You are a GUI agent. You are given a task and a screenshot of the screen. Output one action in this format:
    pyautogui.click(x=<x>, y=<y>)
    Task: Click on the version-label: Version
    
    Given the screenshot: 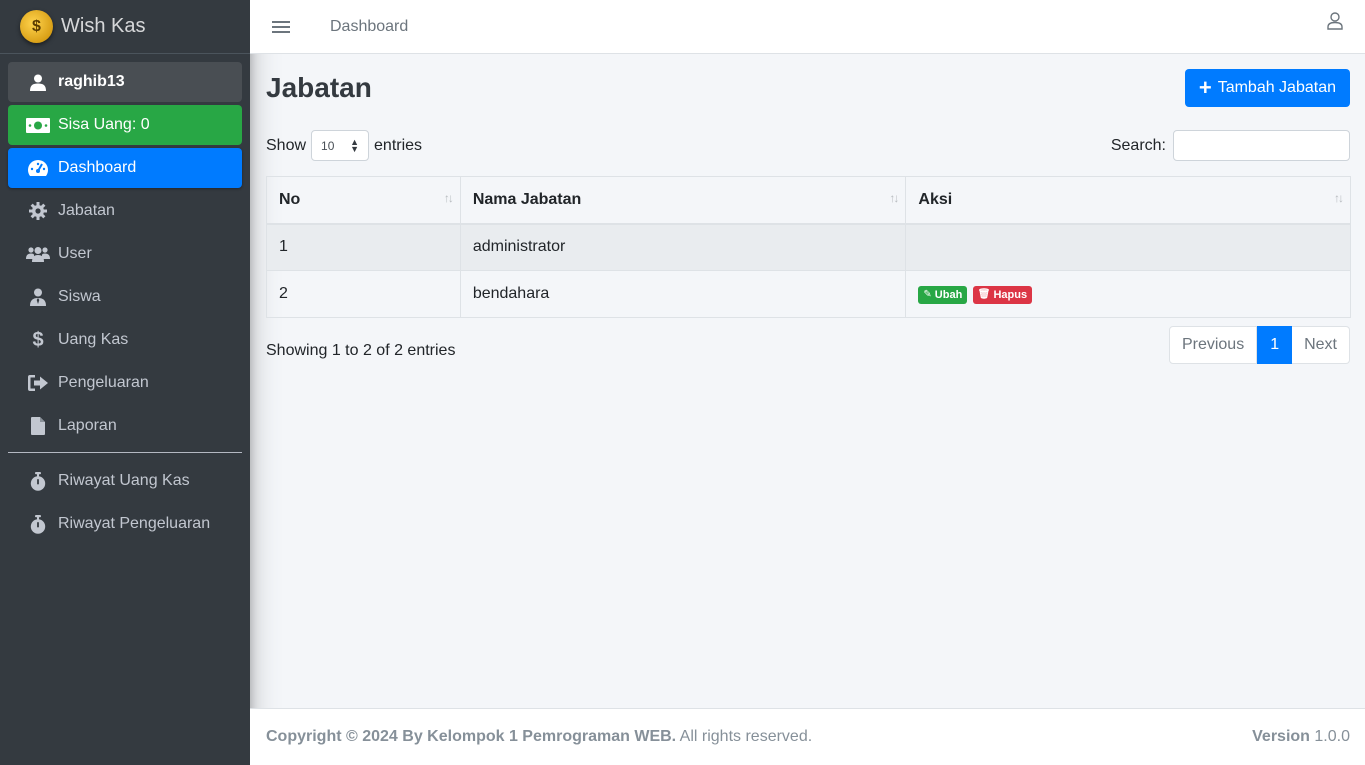 What is the action you would take?
    pyautogui.click(x=1281, y=736)
    